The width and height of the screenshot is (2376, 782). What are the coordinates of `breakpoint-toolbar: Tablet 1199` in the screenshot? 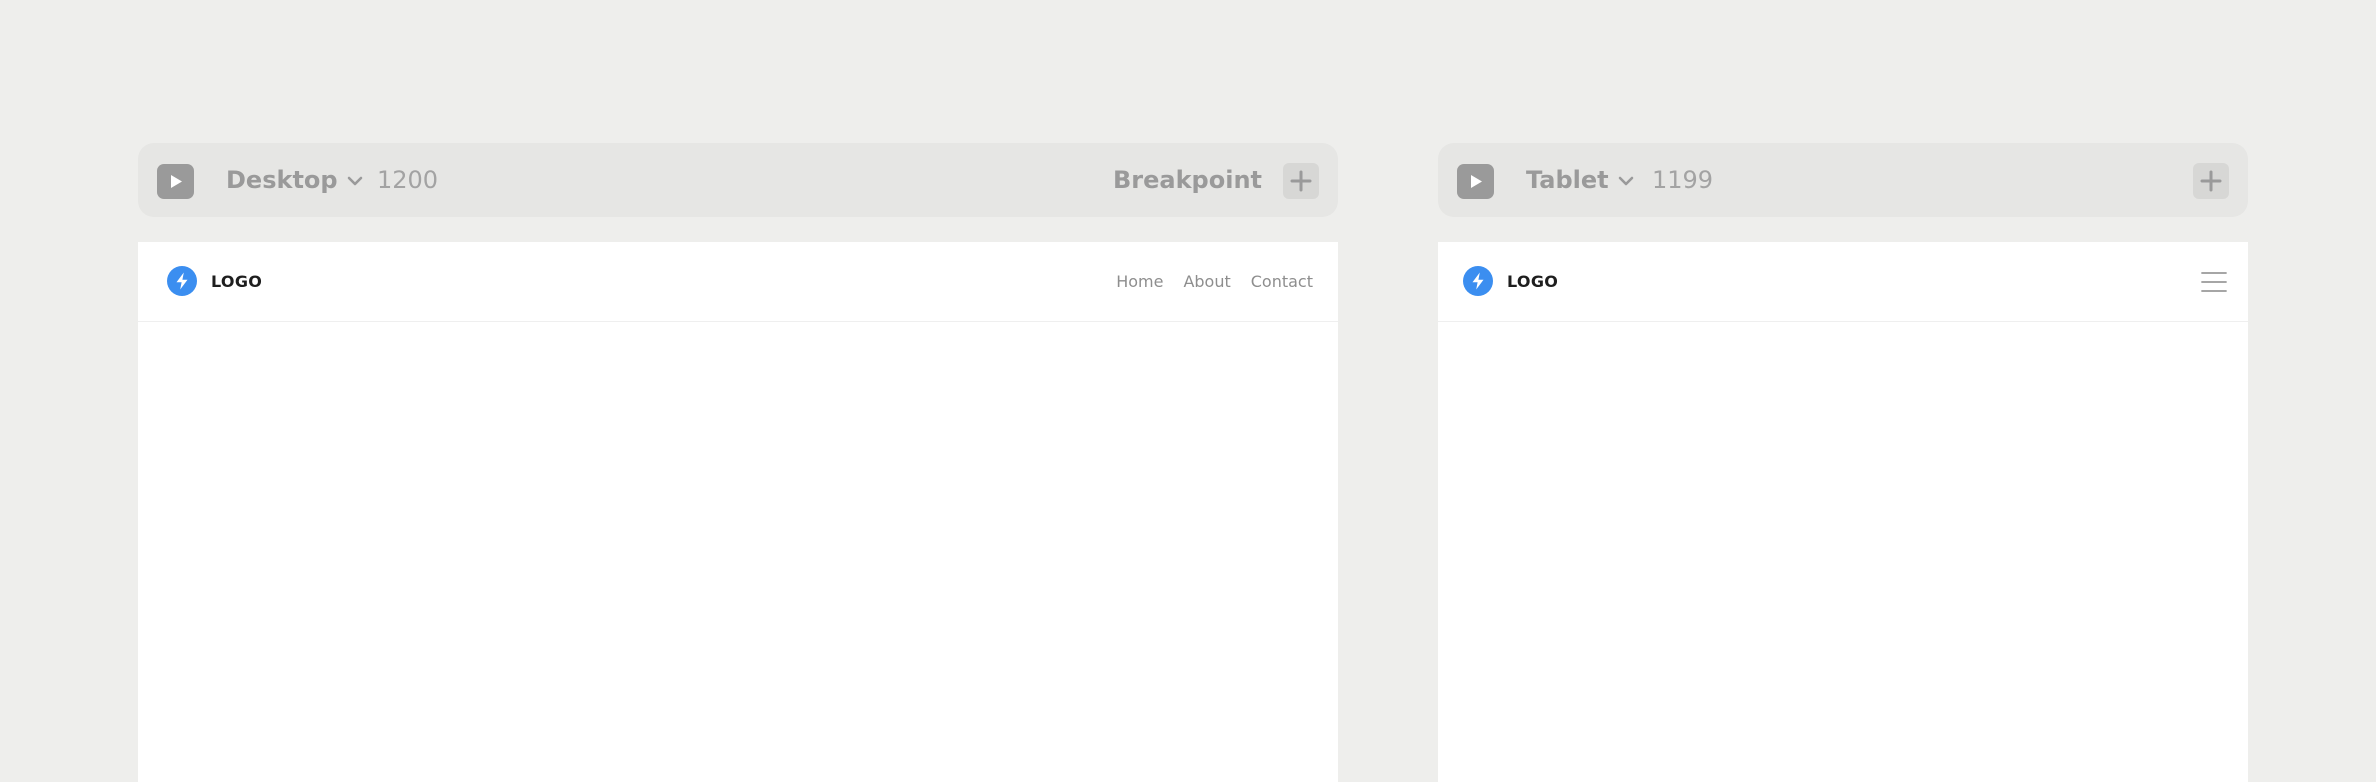 It's located at (1843, 180).